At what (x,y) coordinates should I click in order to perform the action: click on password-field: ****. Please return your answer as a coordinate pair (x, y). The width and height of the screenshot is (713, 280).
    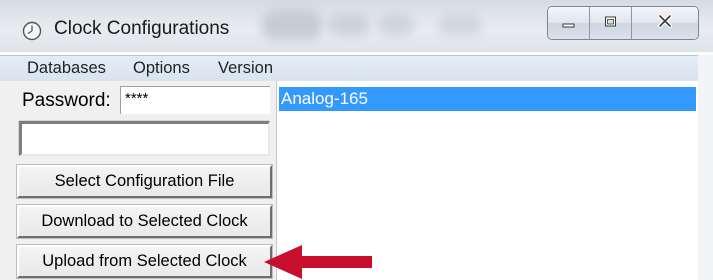
    Looking at the image, I should click on (195, 100).